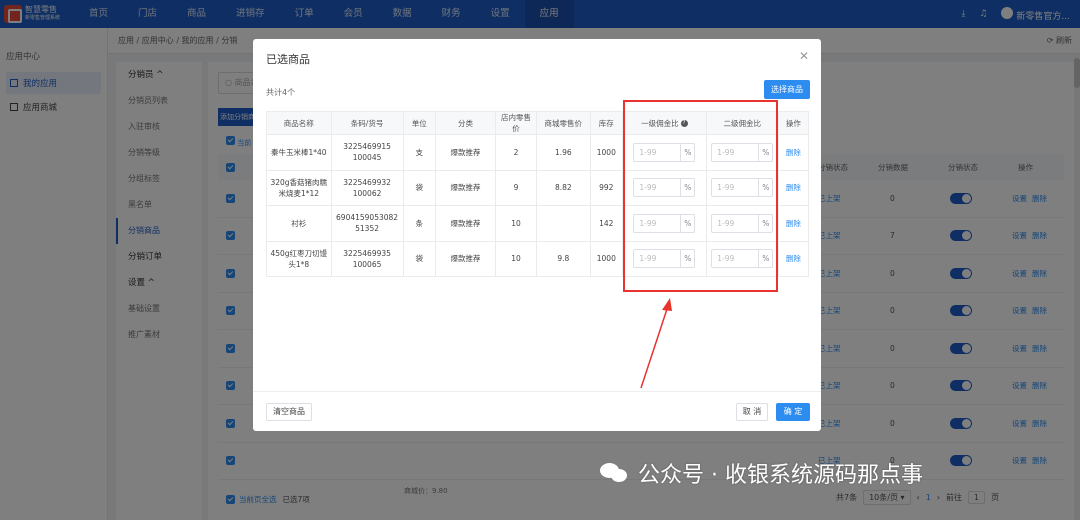 This screenshot has height=520, width=1080. What do you see at coordinates (615, 473) in the screenshot?
I see `wechat-icon` at bounding box center [615, 473].